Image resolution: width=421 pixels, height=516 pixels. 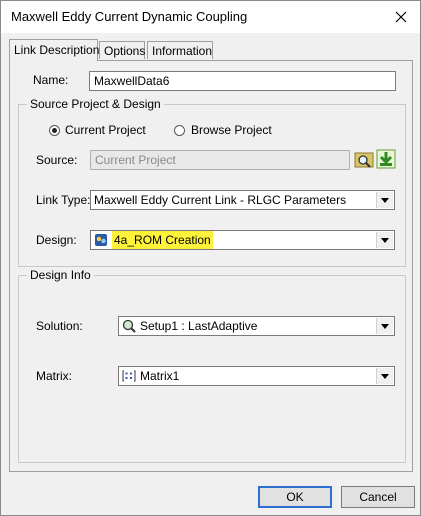 What do you see at coordinates (129, 16) in the screenshot?
I see `window-title: Maxwell Eddy Current Dynamic Coupling` at bounding box center [129, 16].